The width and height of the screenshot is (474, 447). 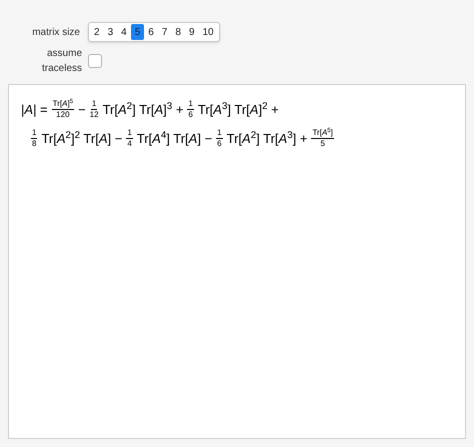 What do you see at coordinates (55, 33) in the screenshot?
I see `control-label: matrix size` at bounding box center [55, 33].